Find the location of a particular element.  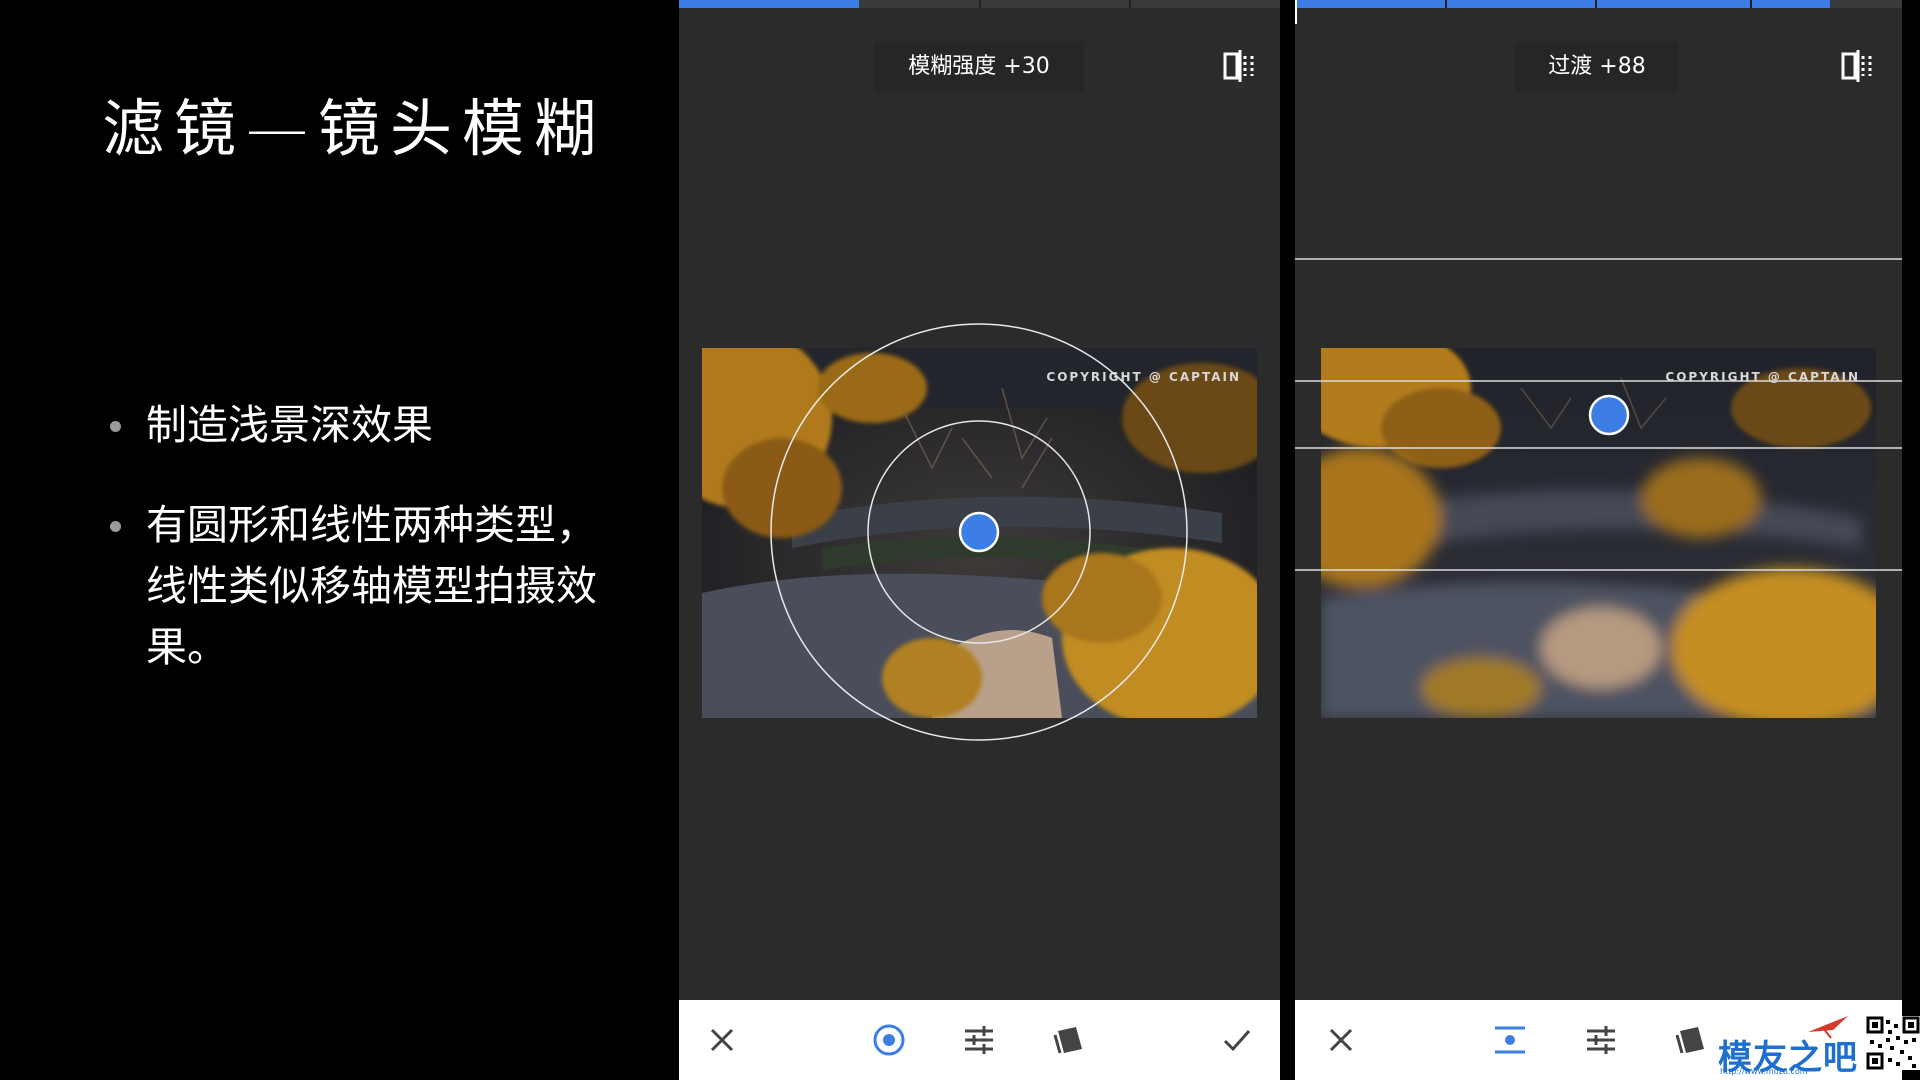

check-icon is located at coordinates (1237, 1040).